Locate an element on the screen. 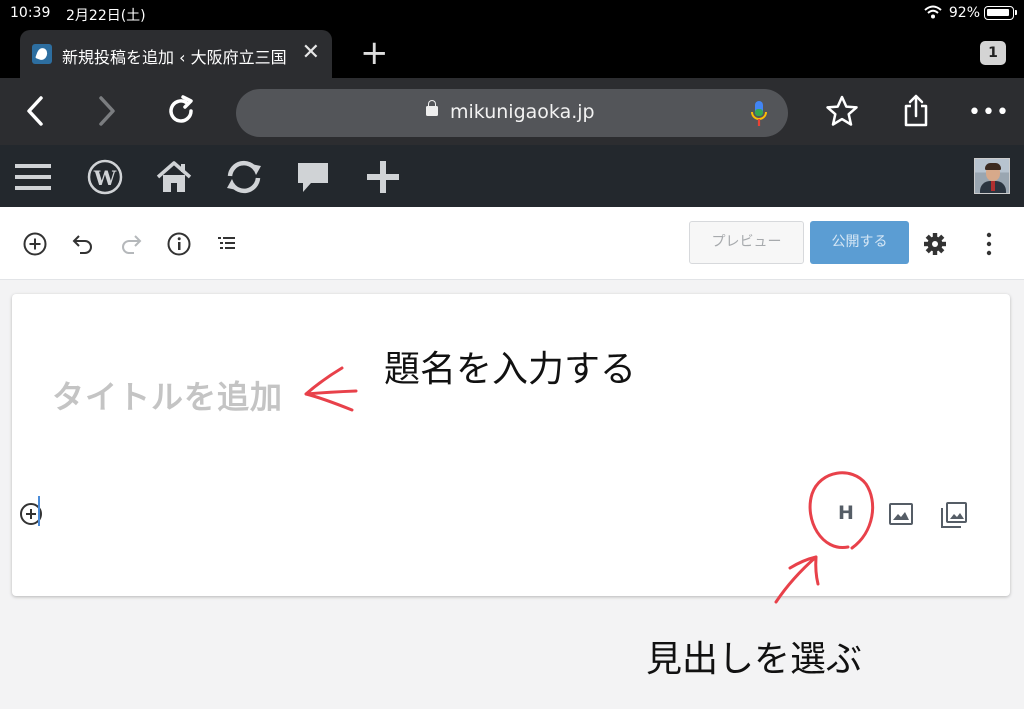 This screenshot has width=1024, height=709. address-url: mikunigaoka.jp is located at coordinates (522, 112).